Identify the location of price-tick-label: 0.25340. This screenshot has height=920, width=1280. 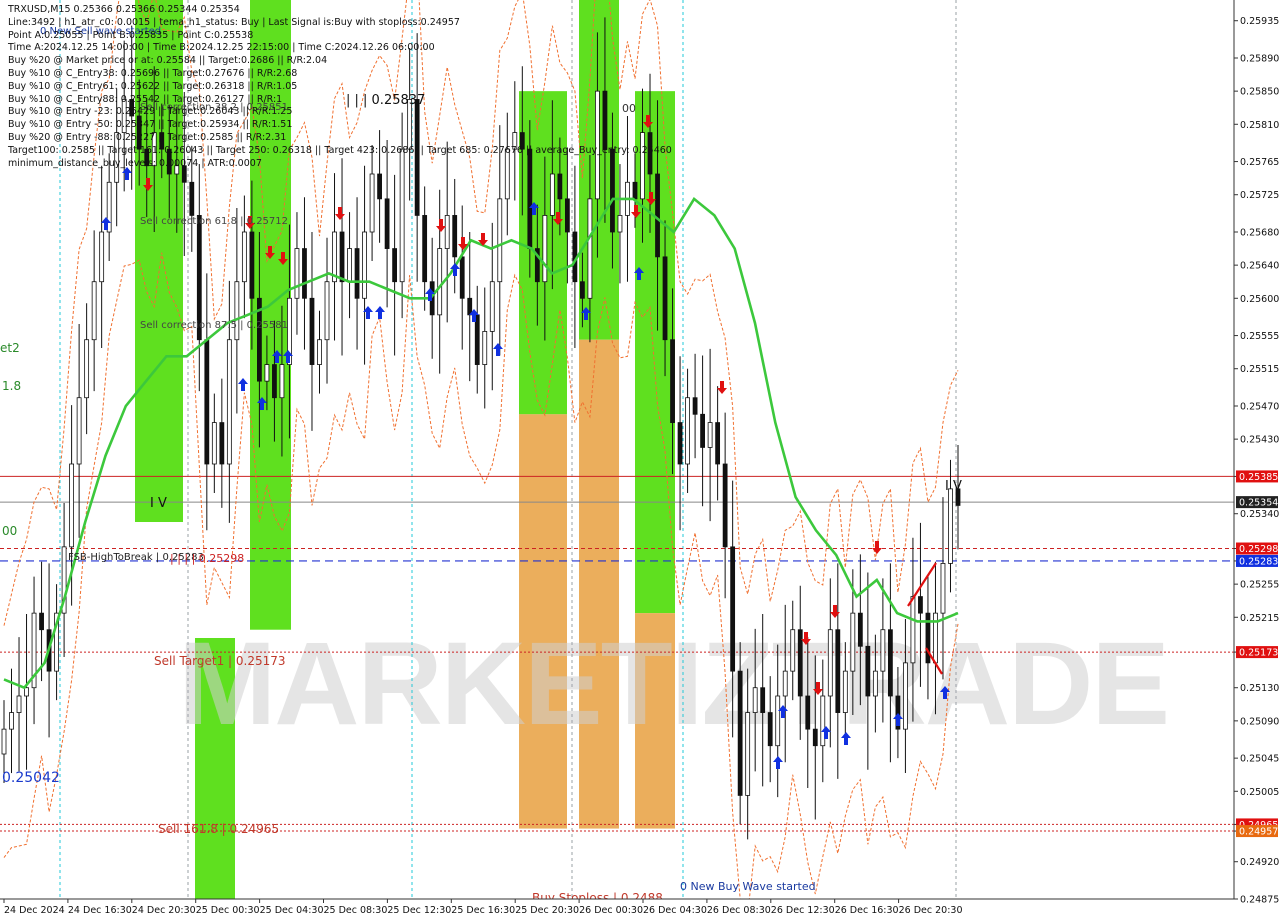
(1259, 514).